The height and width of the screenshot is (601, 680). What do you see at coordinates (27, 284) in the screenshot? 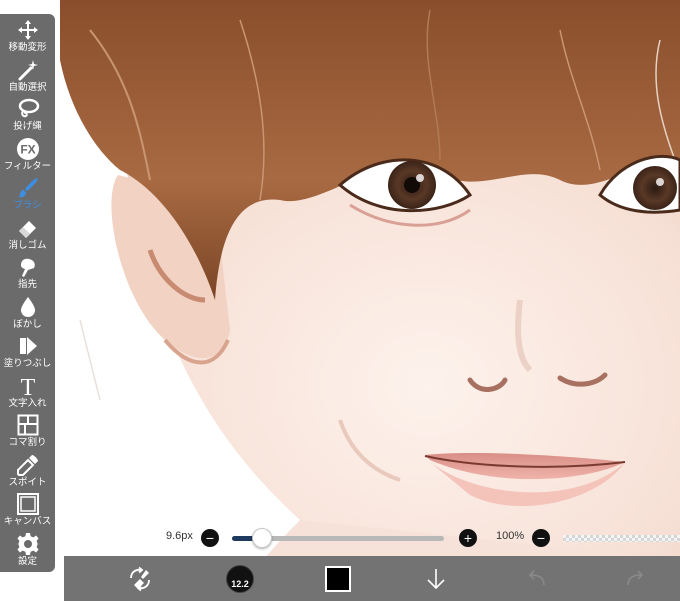
I see `tool-label: 指先` at bounding box center [27, 284].